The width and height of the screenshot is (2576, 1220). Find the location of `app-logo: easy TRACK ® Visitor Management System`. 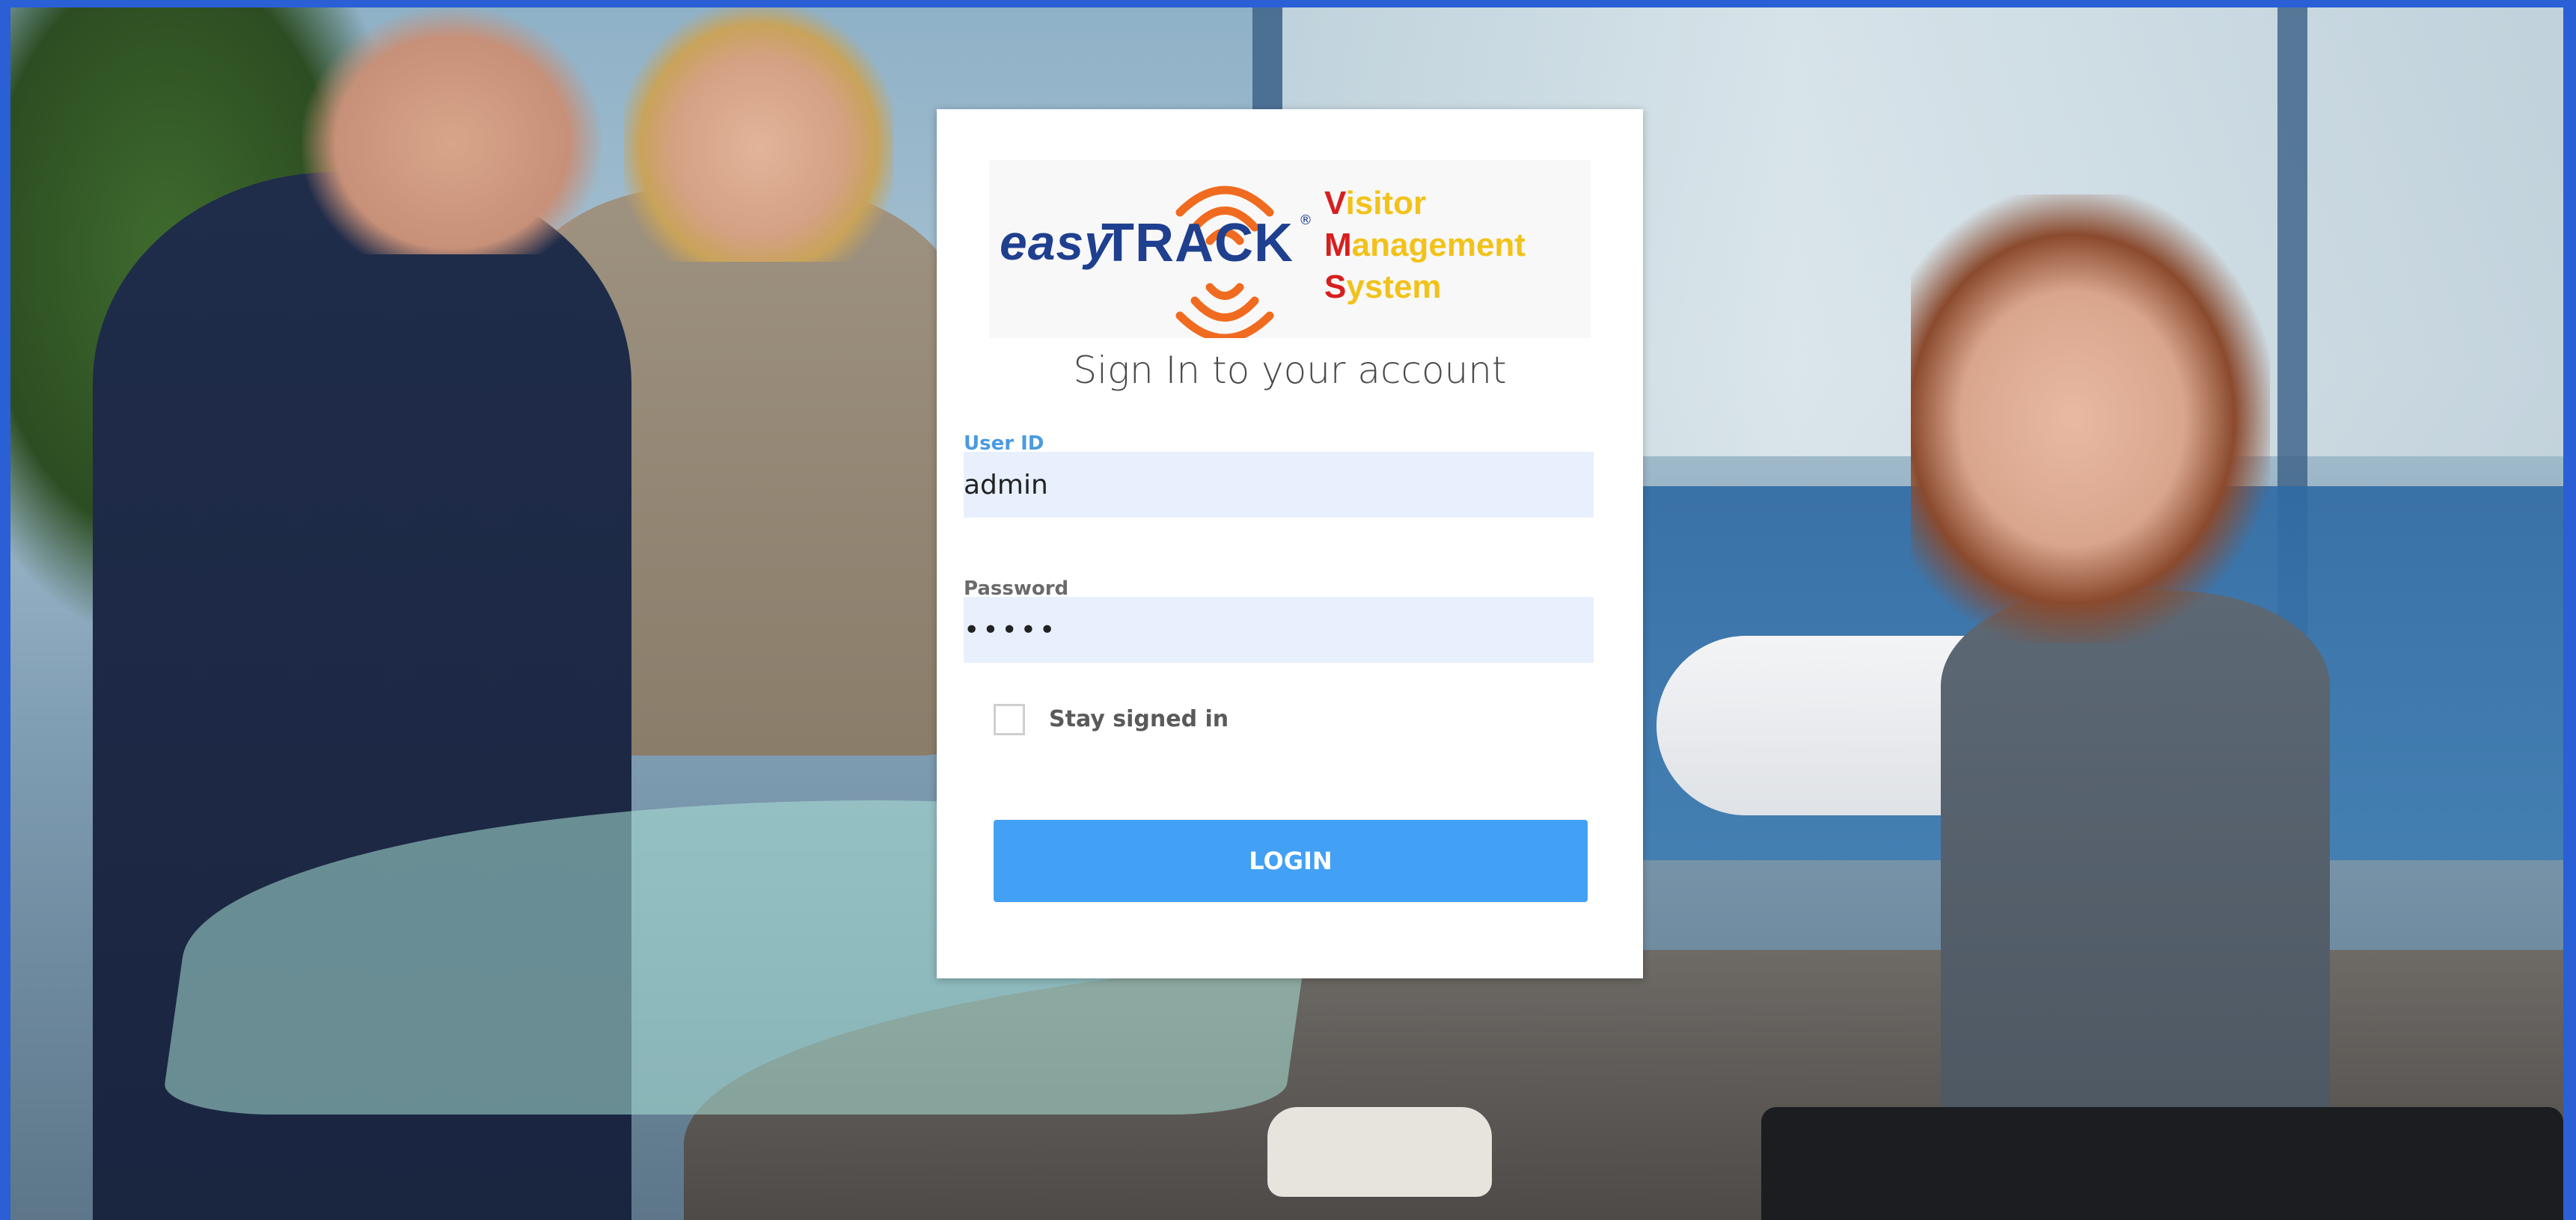

app-logo: easy TRACK ® Visitor Management System is located at coordinates (1290, 249).